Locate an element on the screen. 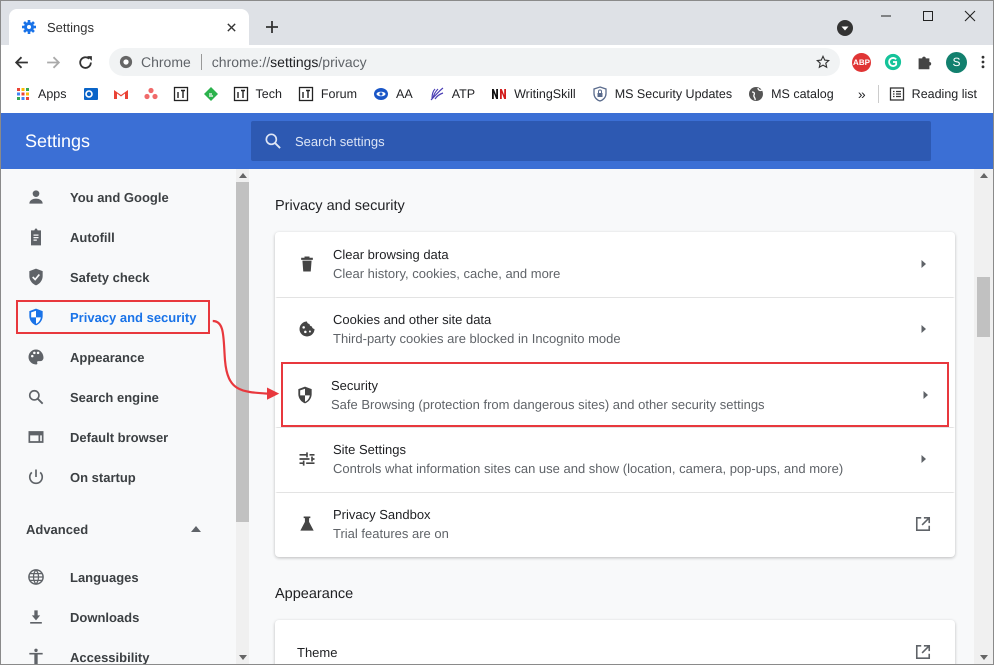 Image resolution: width=994 pixels, height=665 pixels. settings-row: Site Settings Controls what information sites can use and show (location, camera, pop-ups, and more) is located at coordinates (615, 459).